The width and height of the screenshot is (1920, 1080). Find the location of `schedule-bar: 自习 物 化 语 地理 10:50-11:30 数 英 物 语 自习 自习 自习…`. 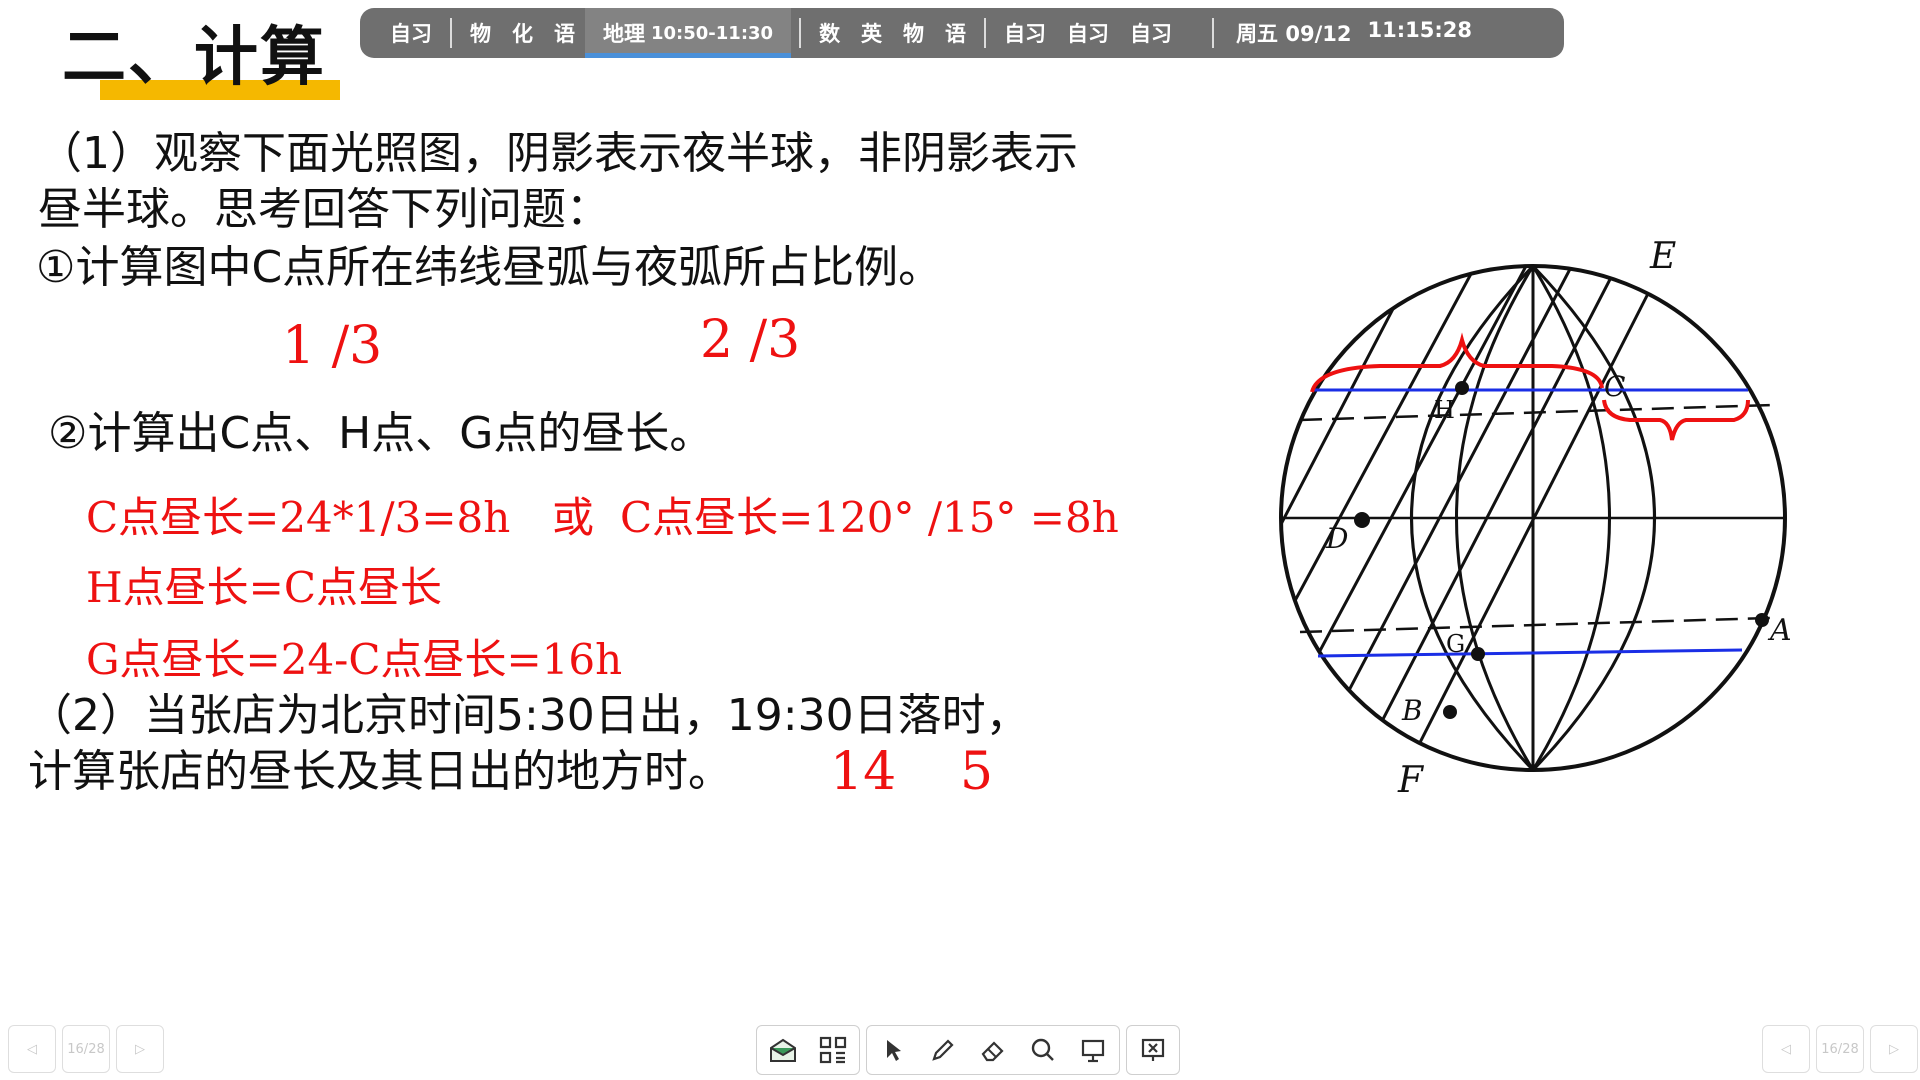

schedule-bar: 自习 物 化 语 地理 10:50-11:30 数 英 物 语 自习 自习 自习… is located at coordinates (962, 33).